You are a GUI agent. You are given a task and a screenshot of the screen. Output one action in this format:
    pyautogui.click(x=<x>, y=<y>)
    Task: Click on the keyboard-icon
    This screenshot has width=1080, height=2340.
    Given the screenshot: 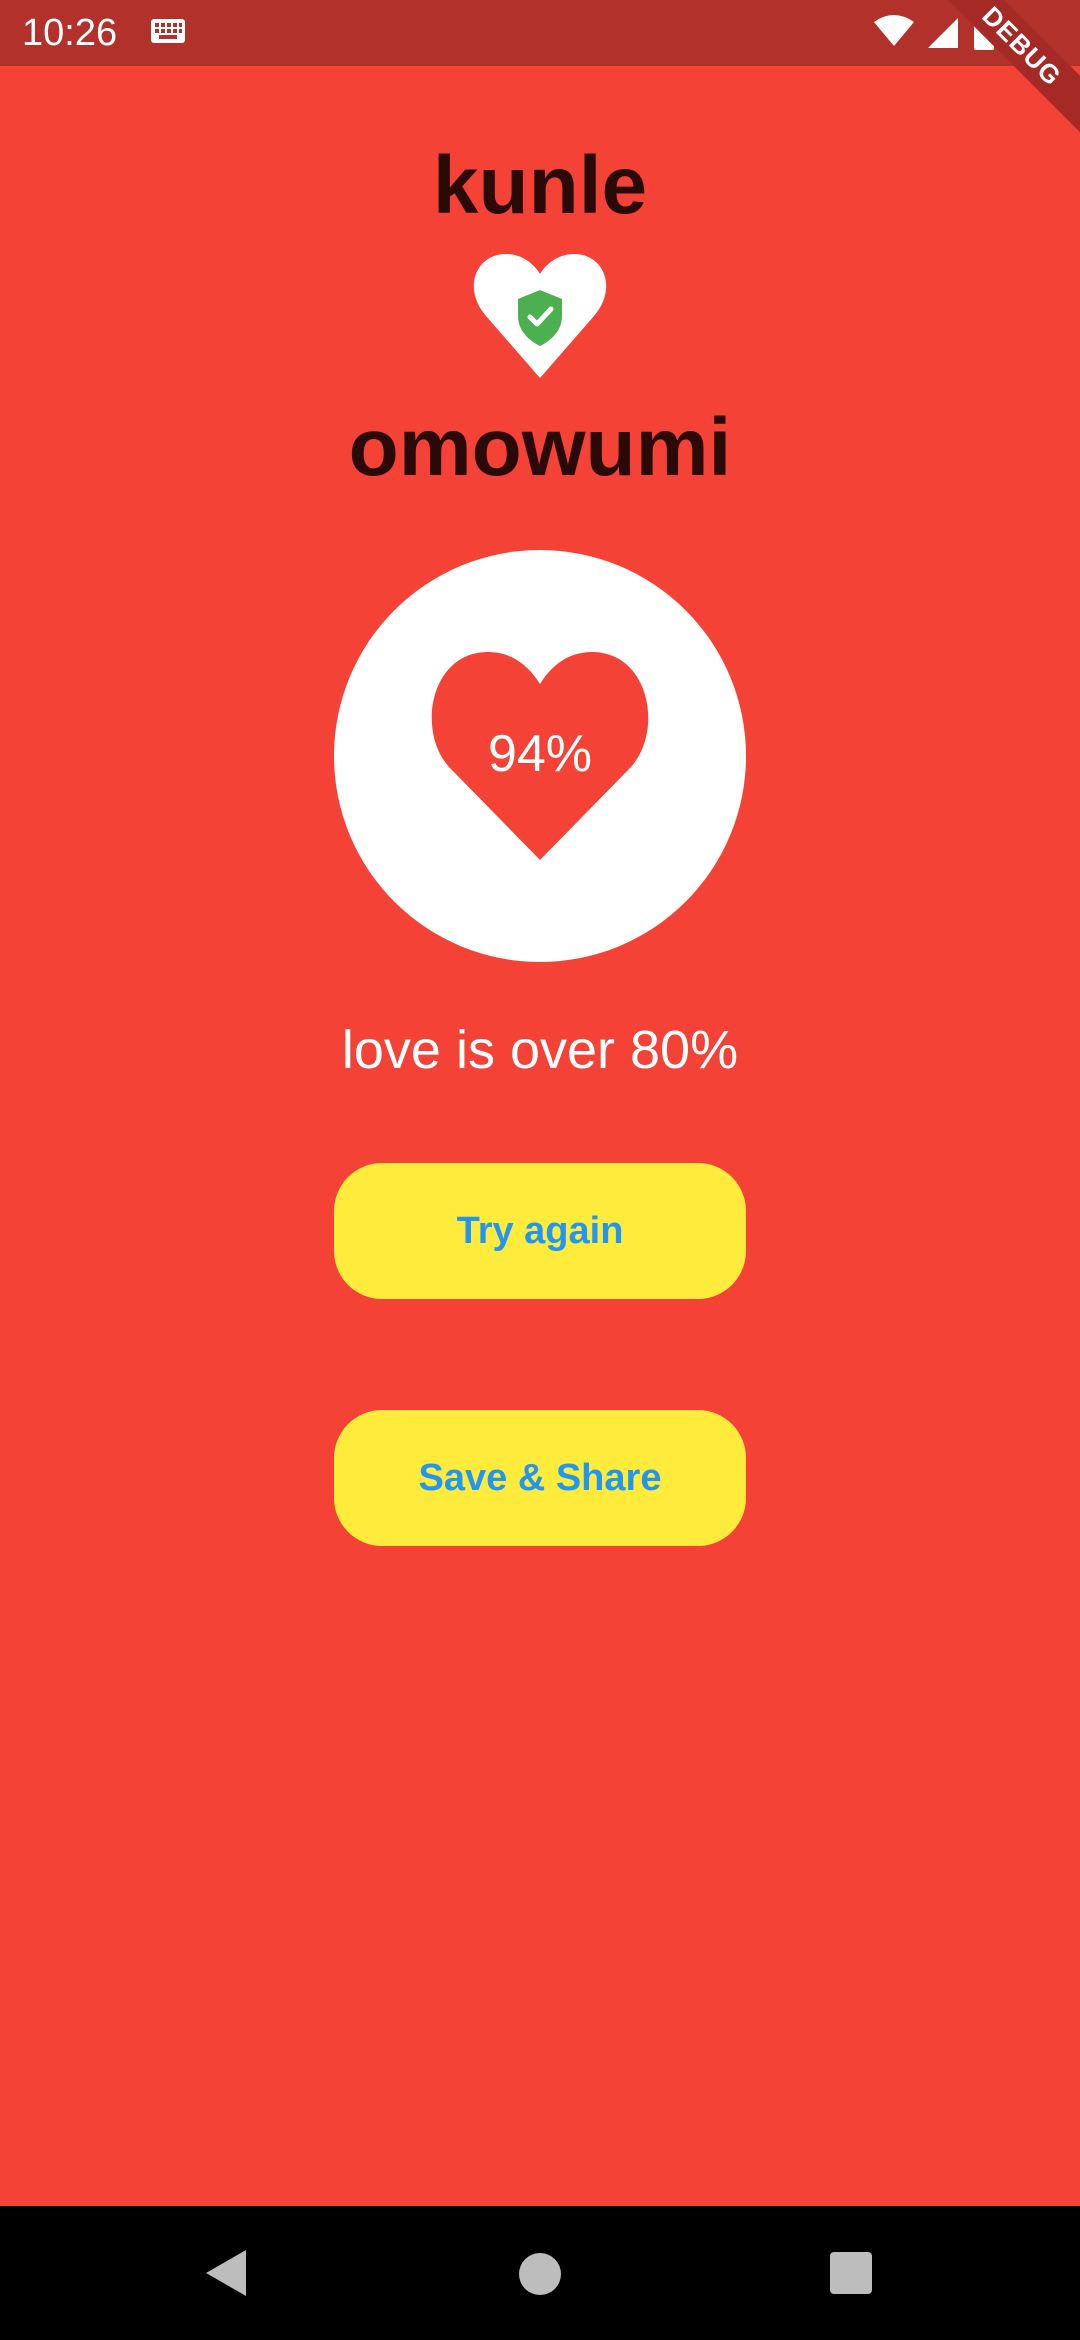 What is the action you would take?
    pyautogui.click(x=168, y=33)
    